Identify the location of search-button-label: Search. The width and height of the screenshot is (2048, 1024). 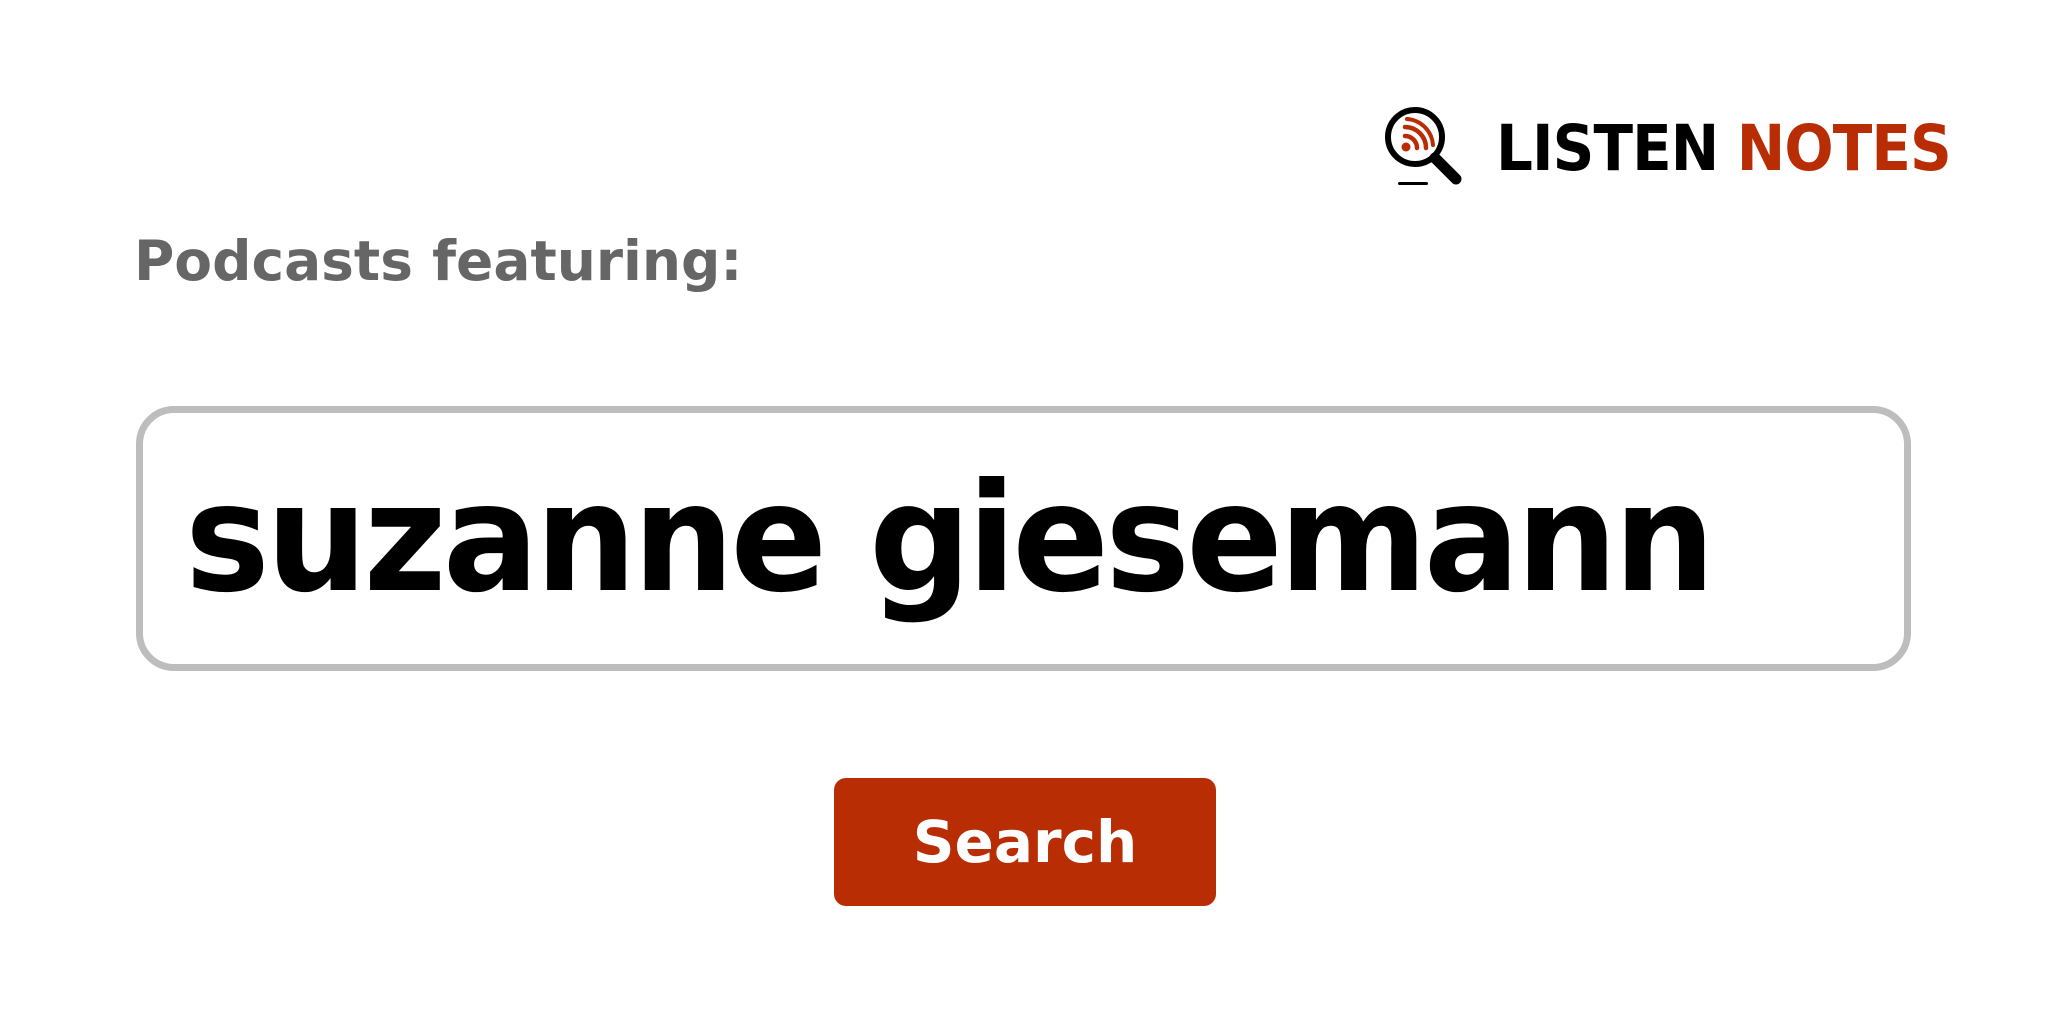
(1025, 842).